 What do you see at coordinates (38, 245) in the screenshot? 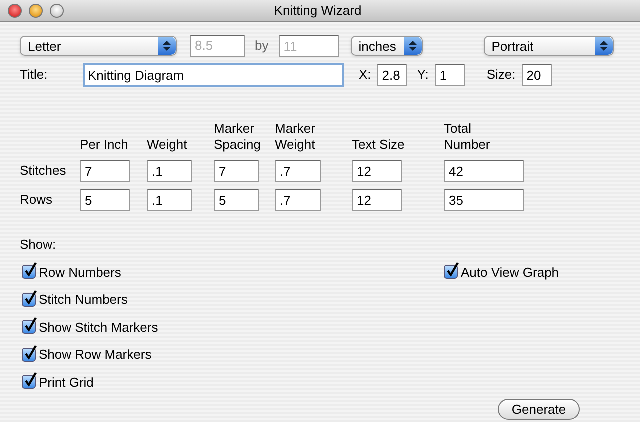
I see `show-label: Show:` at bounding box center [38, 245].